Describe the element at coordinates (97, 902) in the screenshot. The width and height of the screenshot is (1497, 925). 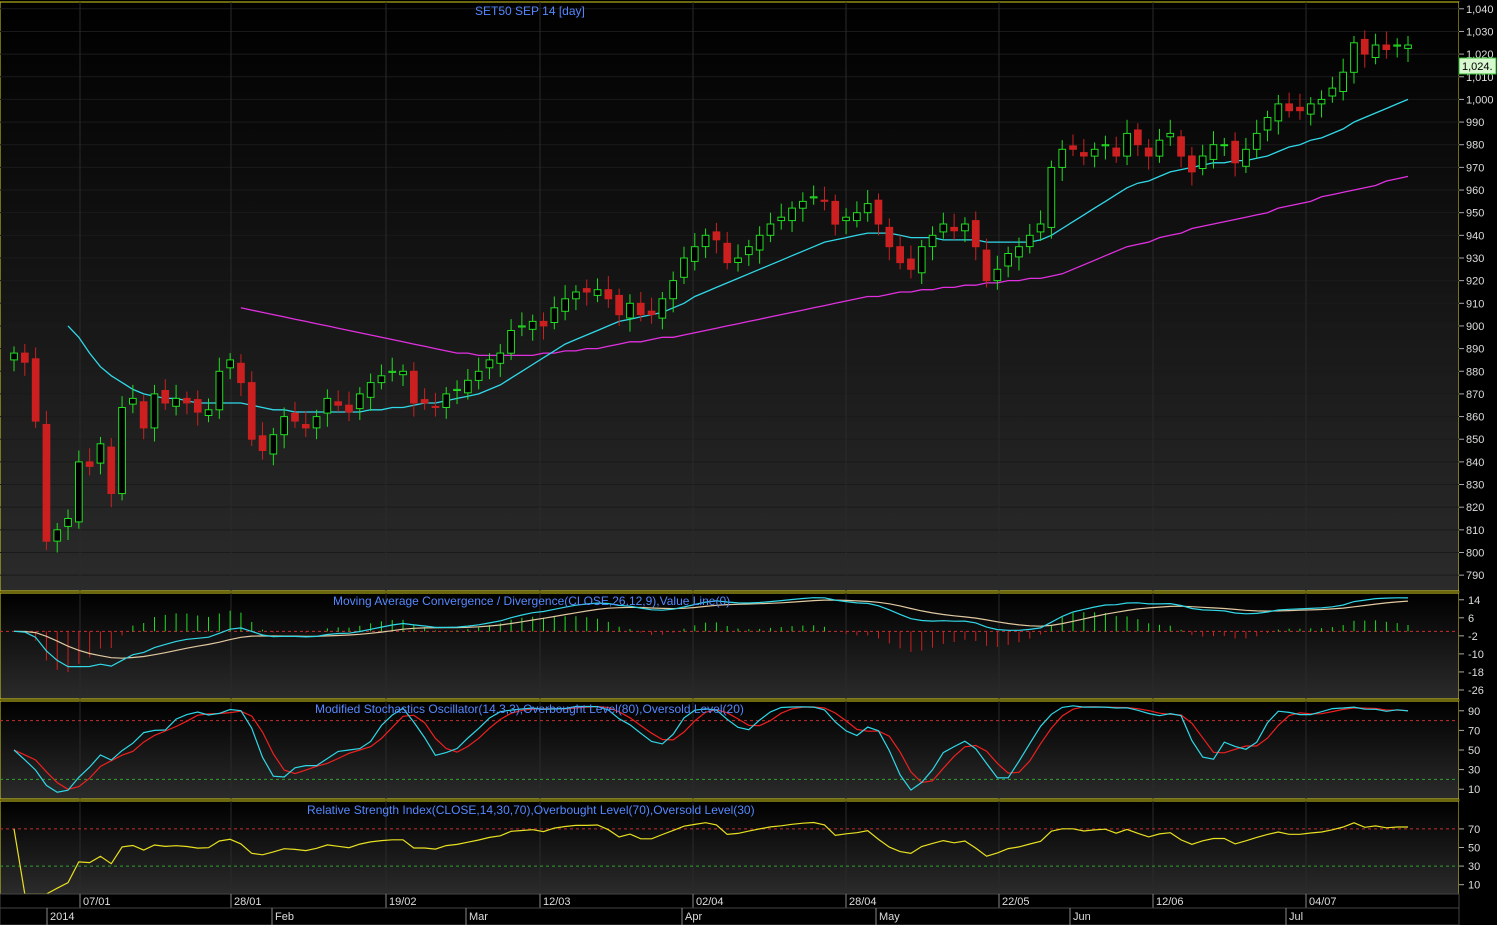
I see `date-label: 07/01` at that location.